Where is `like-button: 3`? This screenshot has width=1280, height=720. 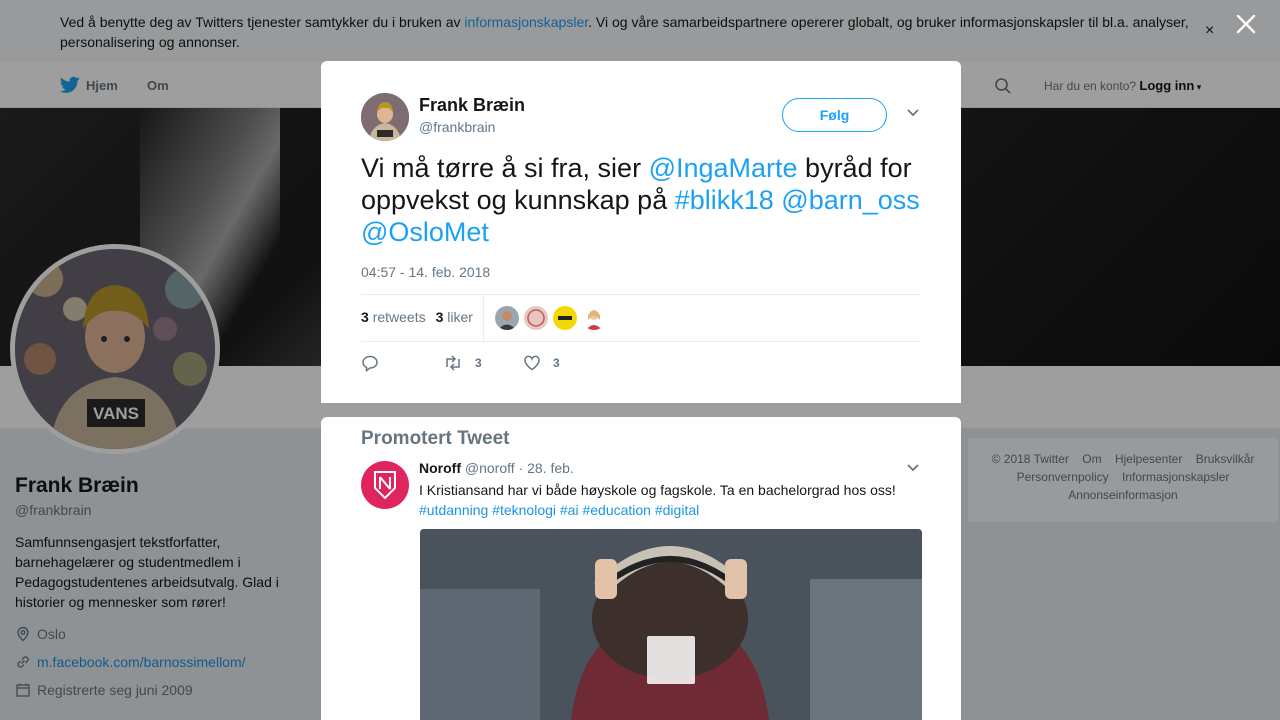 like-button: 3 is located at coordinates (541, 363).